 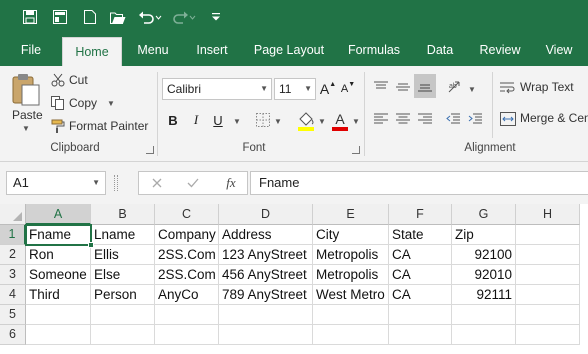 What do you see at coordinates (30, 17) in the screenshot?
I see `save-icon` at bounding box center [30, 17].